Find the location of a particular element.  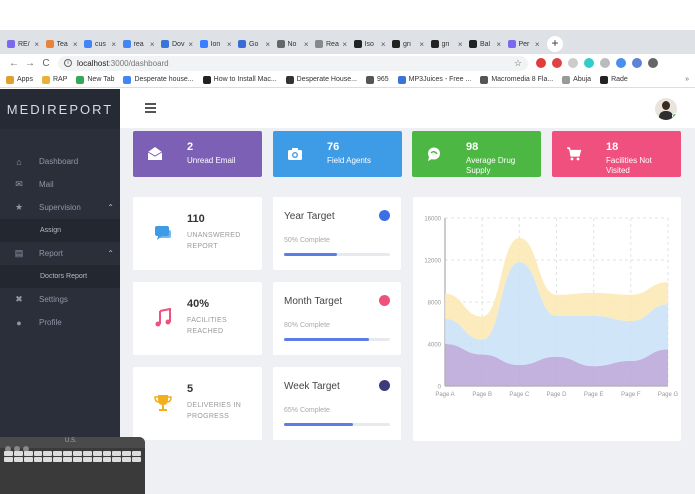

trophy-icon is located at coordinates (163, 403).